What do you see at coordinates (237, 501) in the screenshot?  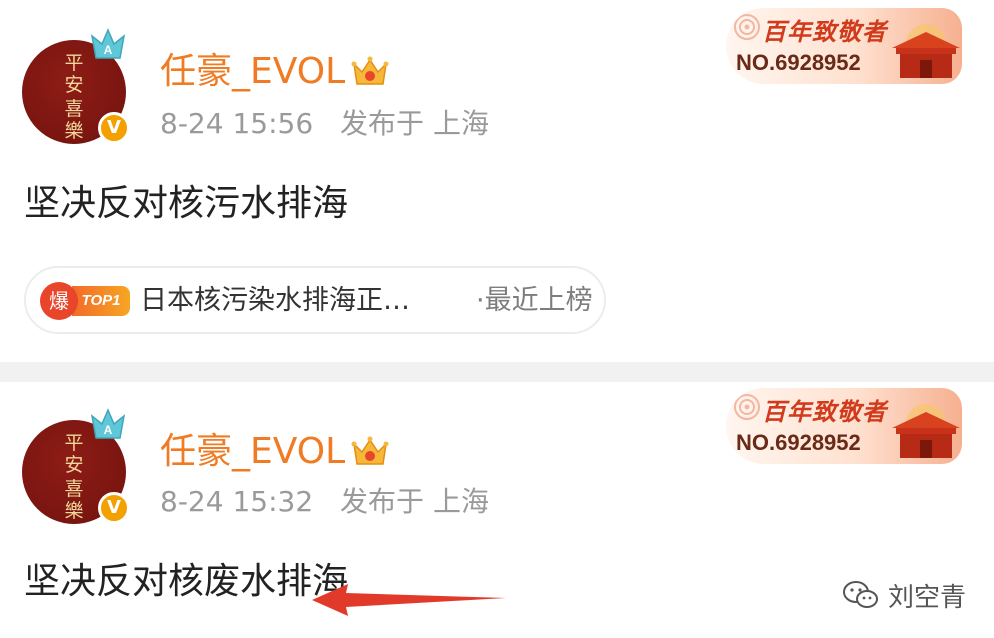 I see `post-timestamp: 8-24 15:32` at bounding box center [237, 501].